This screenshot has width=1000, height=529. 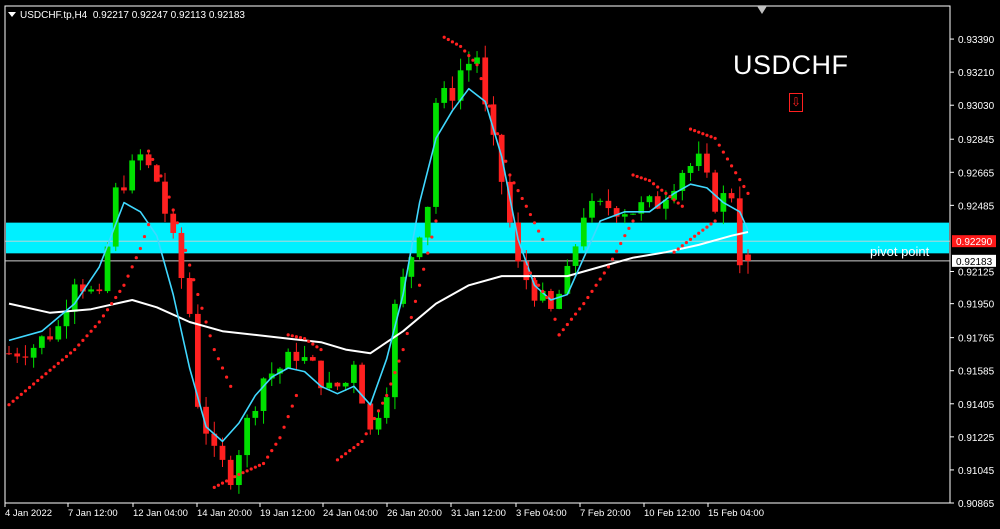 What do you see at coordinates (976, 106) in the screenshot?
I see `y-tick-label: 0.93030` at bounding box center [976, 106].